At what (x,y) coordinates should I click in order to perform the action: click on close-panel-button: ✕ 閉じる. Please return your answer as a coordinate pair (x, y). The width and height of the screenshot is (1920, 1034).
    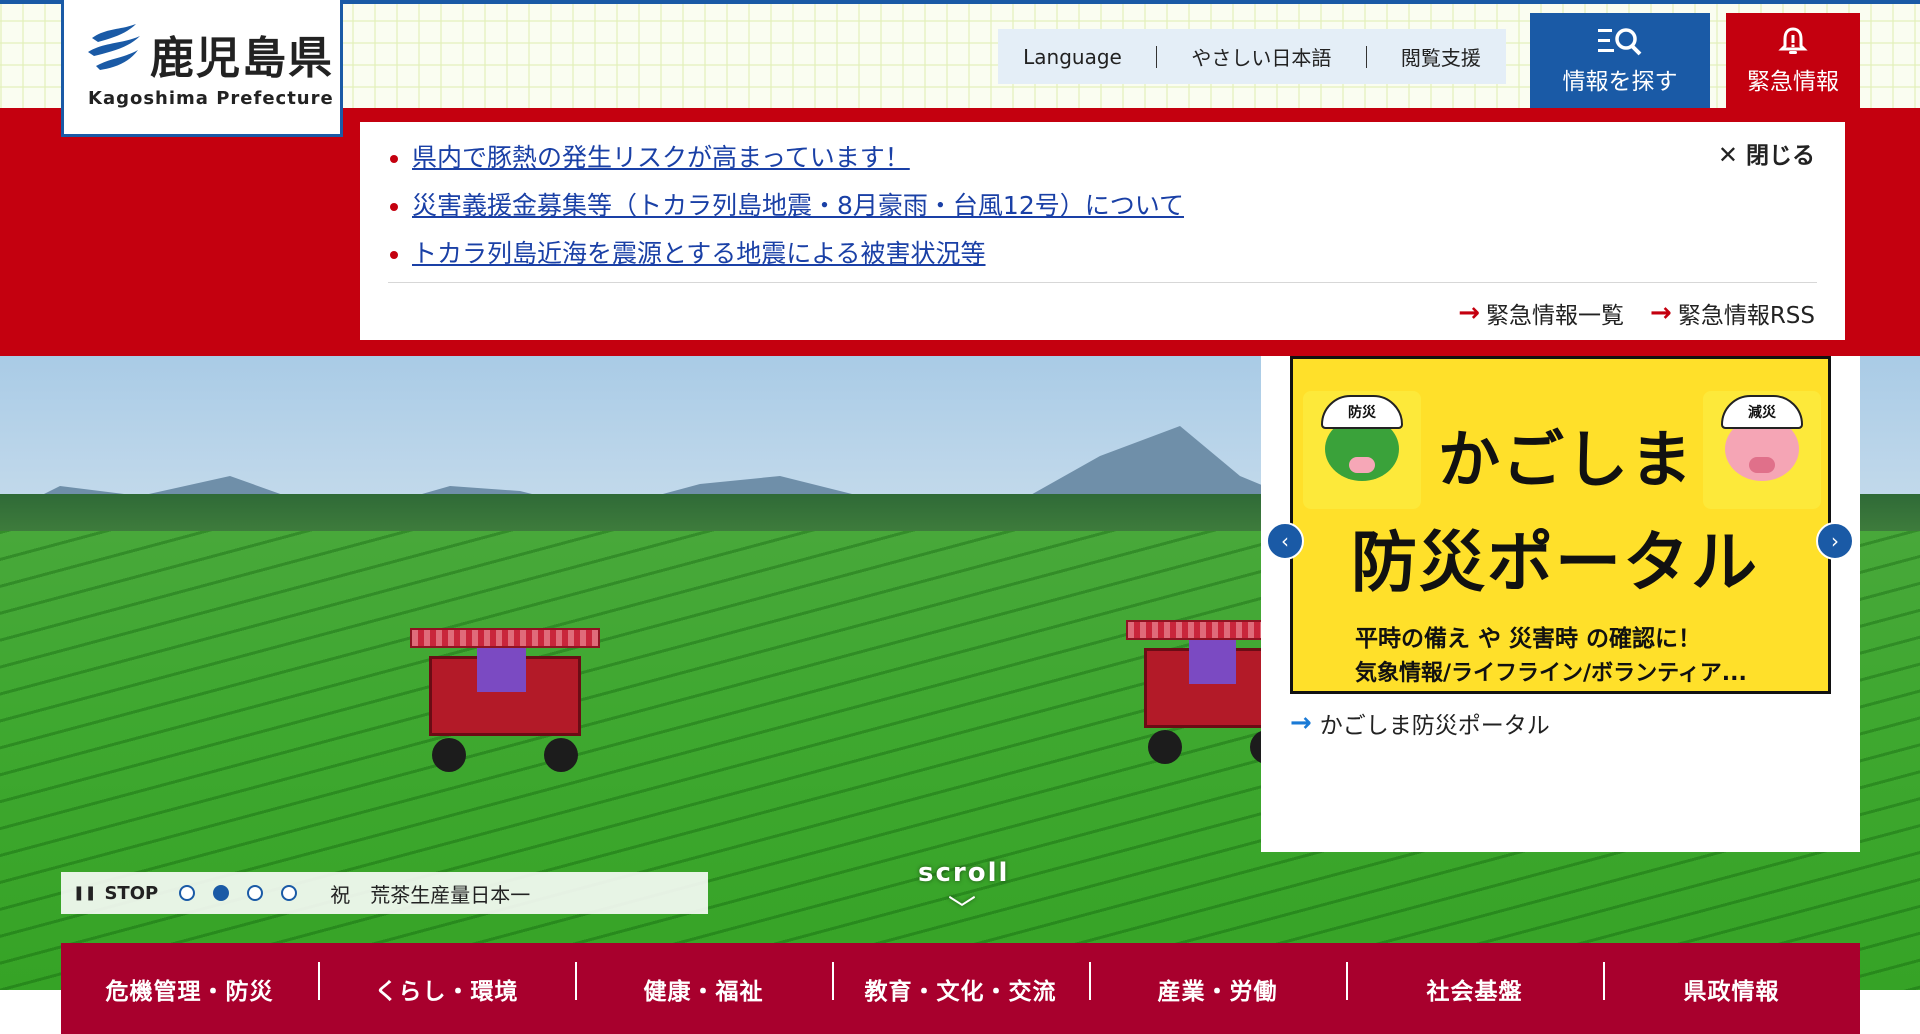
    Looking at the image, I should click on (1766, 153).